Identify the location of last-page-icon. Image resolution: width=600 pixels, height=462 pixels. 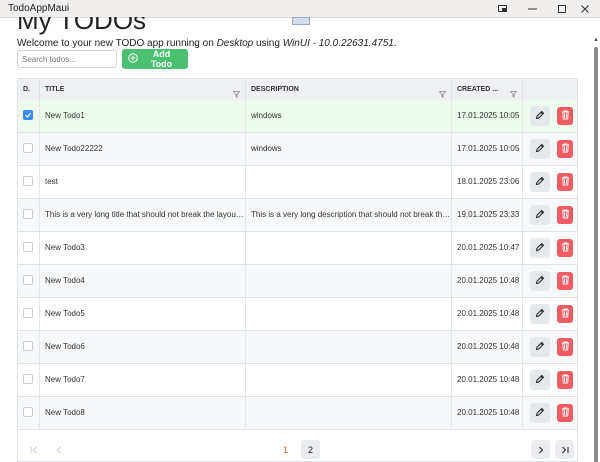
(564, 449).